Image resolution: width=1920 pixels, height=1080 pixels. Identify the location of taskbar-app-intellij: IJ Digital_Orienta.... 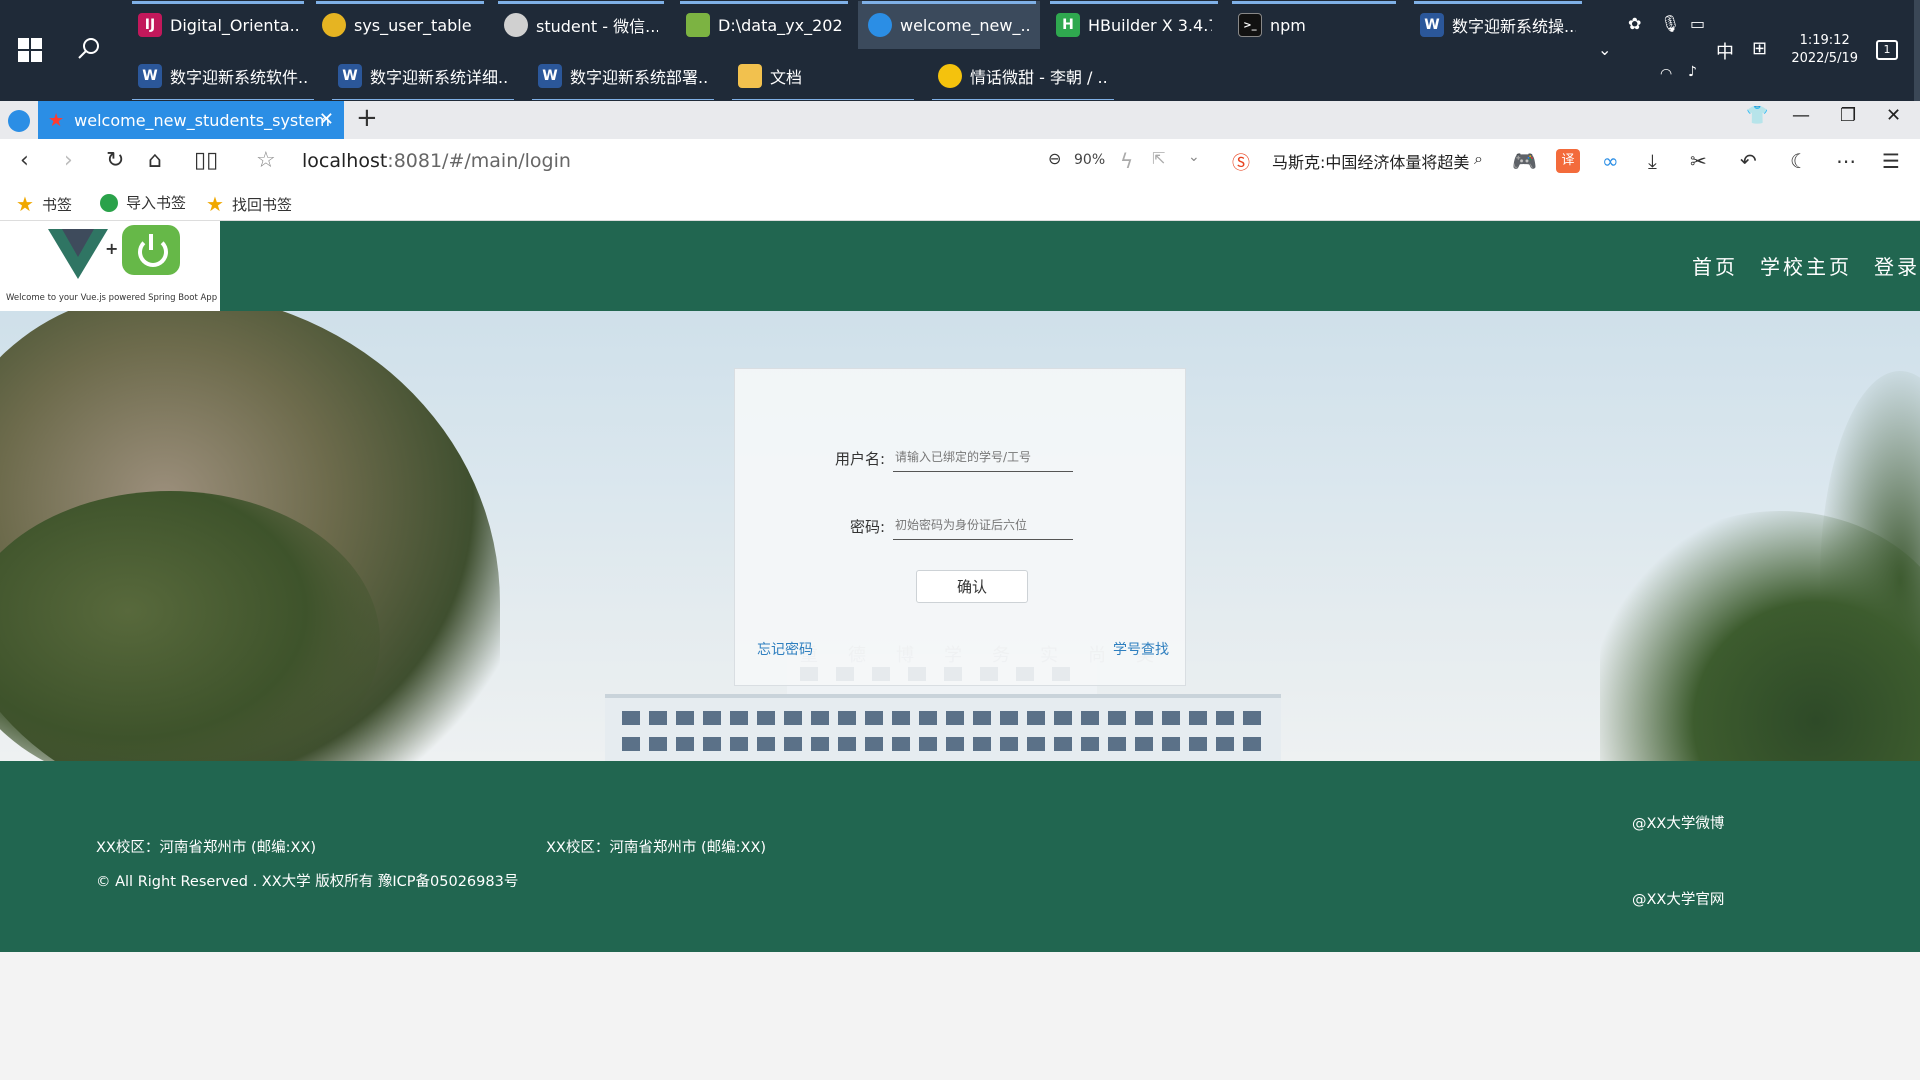
(218, 25).